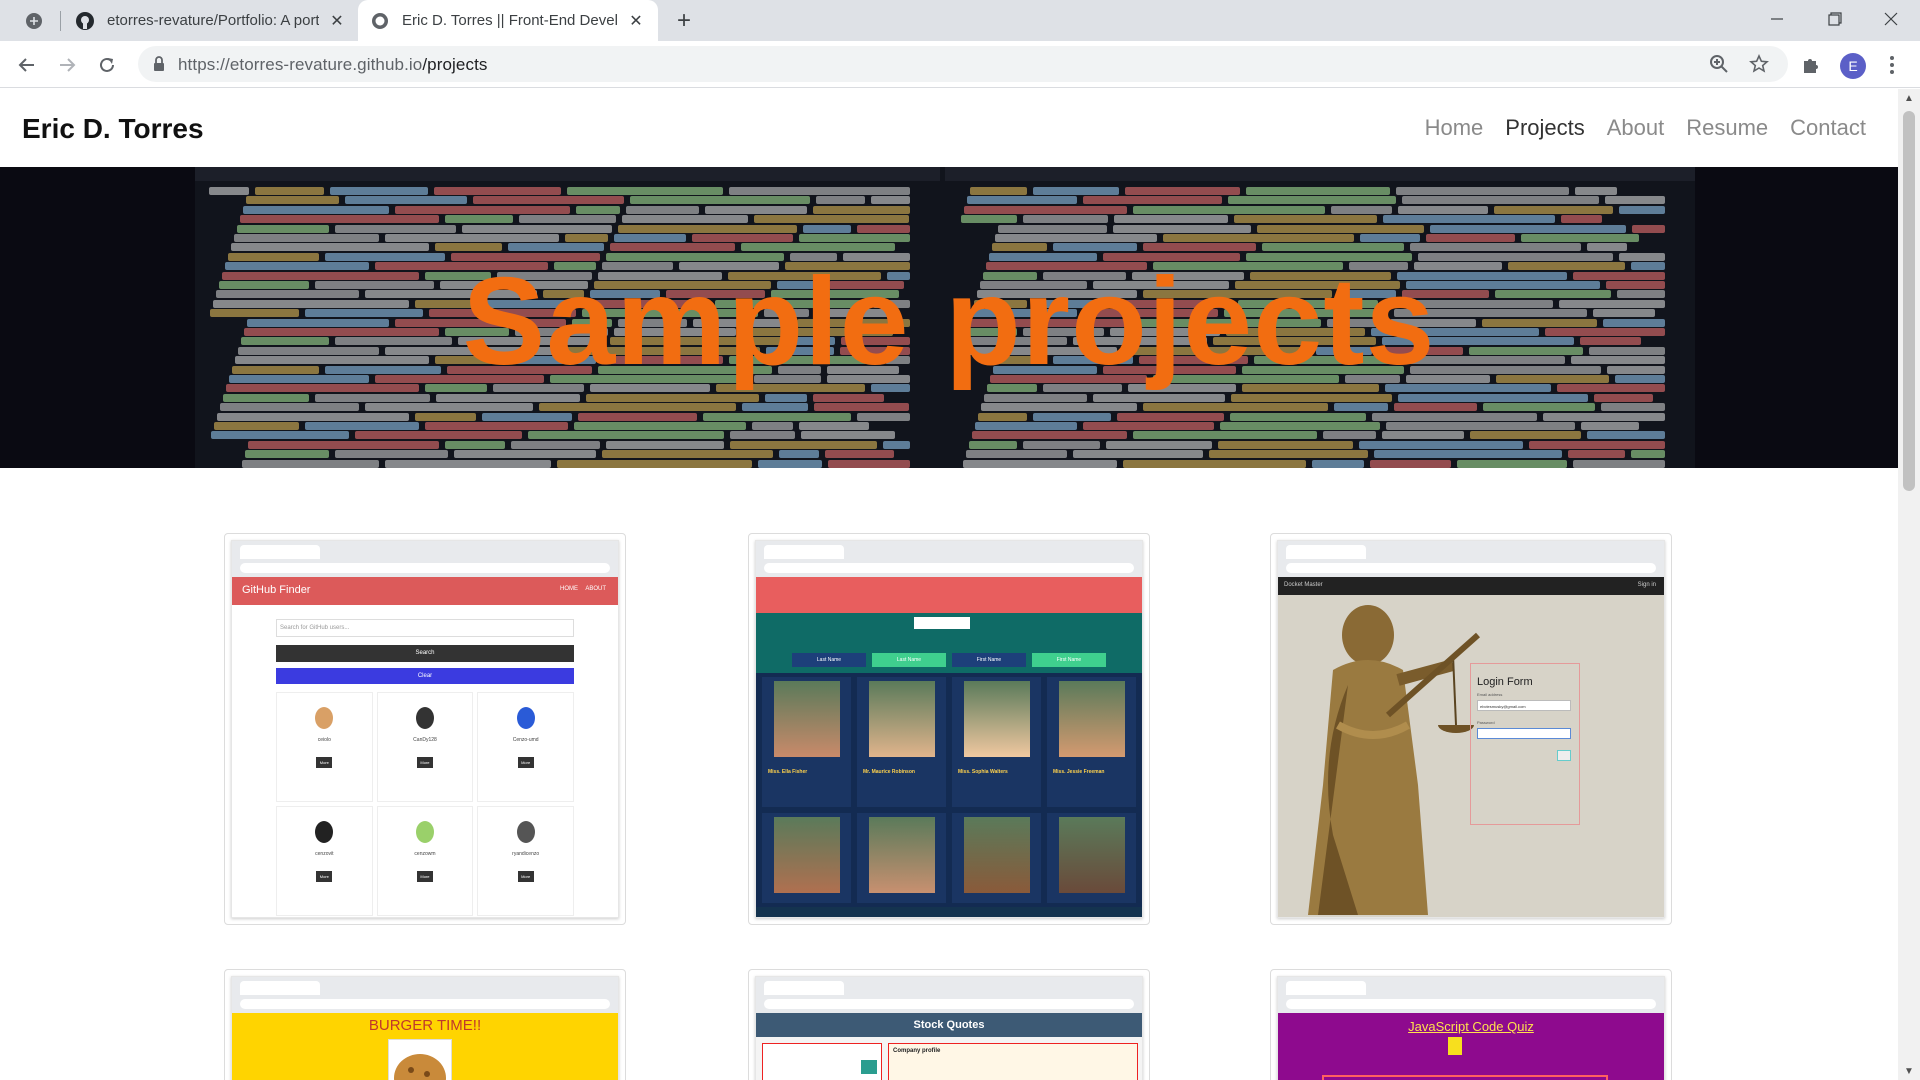 The height and width of the screenshot is (1080, 1920). Describe the element at coordinates (1909, 1071) in the screenshot. I see `scroll-down-arrow-icon: ▼` at that location.